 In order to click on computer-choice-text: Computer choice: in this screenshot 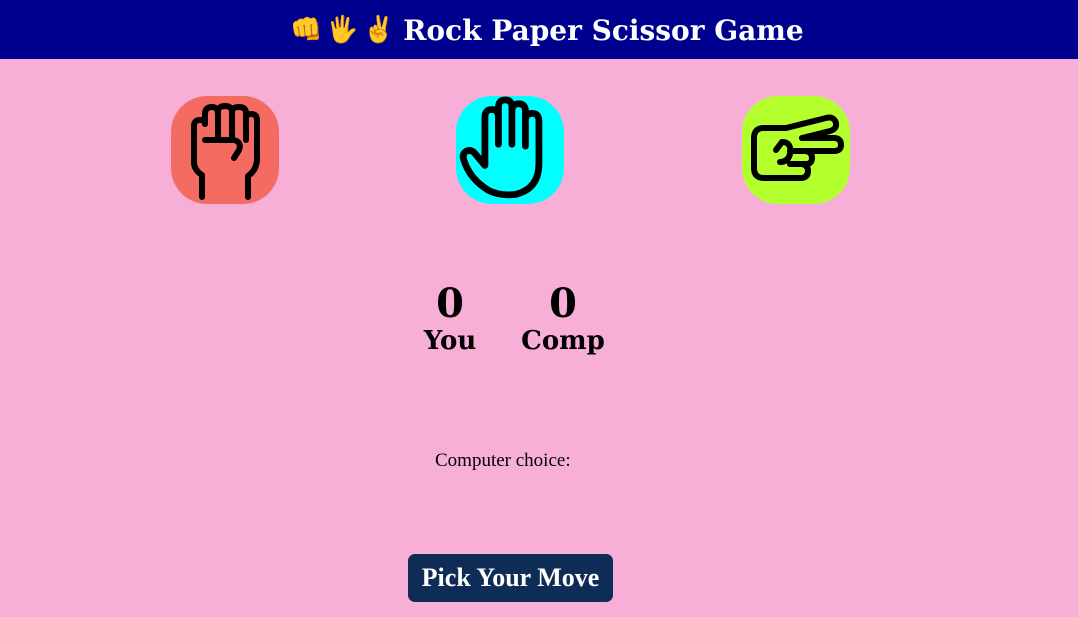, I will do `click(503, 460)`.